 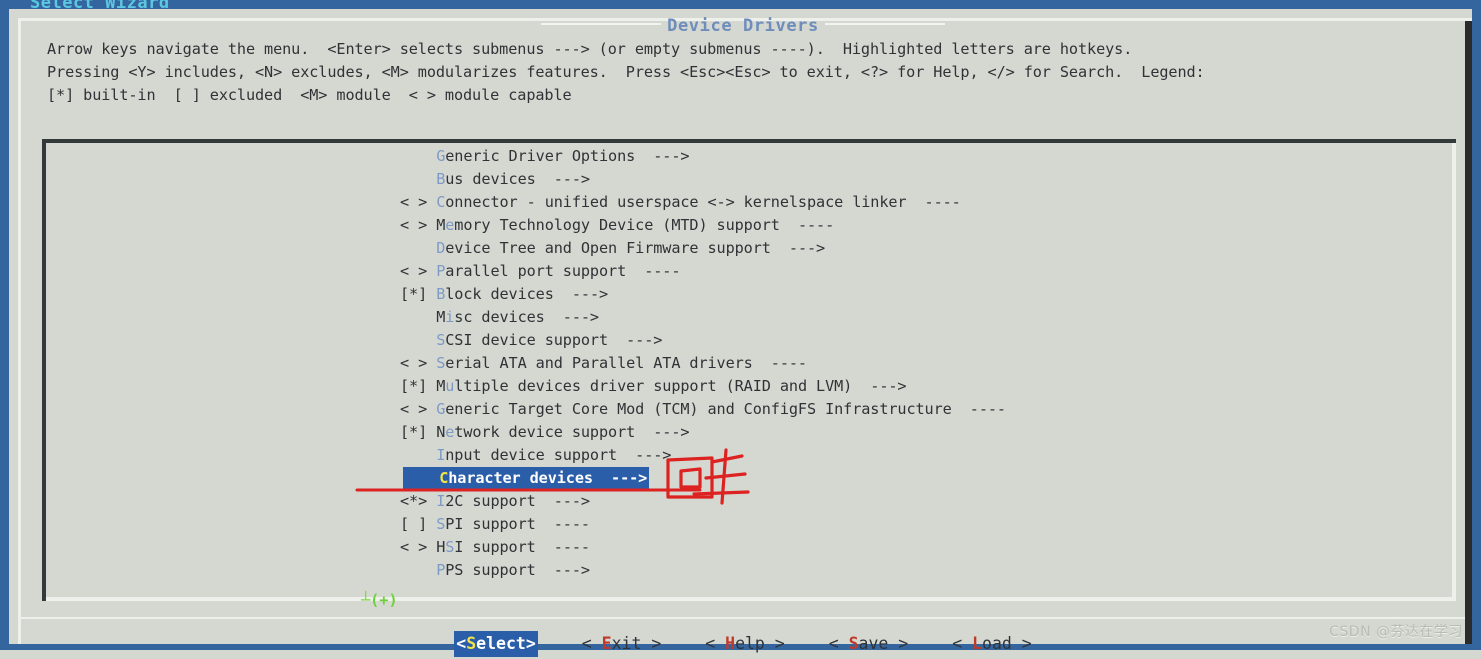 I want to click on menu-item-label: PI support, so click(x=490, y=524).